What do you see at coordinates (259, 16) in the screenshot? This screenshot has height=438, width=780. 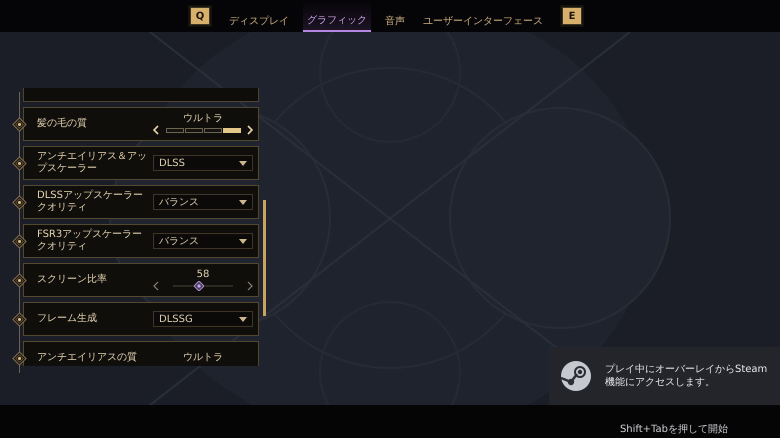 I see `settings-tab: ディスプレイ` at bounding box center [259, 16].